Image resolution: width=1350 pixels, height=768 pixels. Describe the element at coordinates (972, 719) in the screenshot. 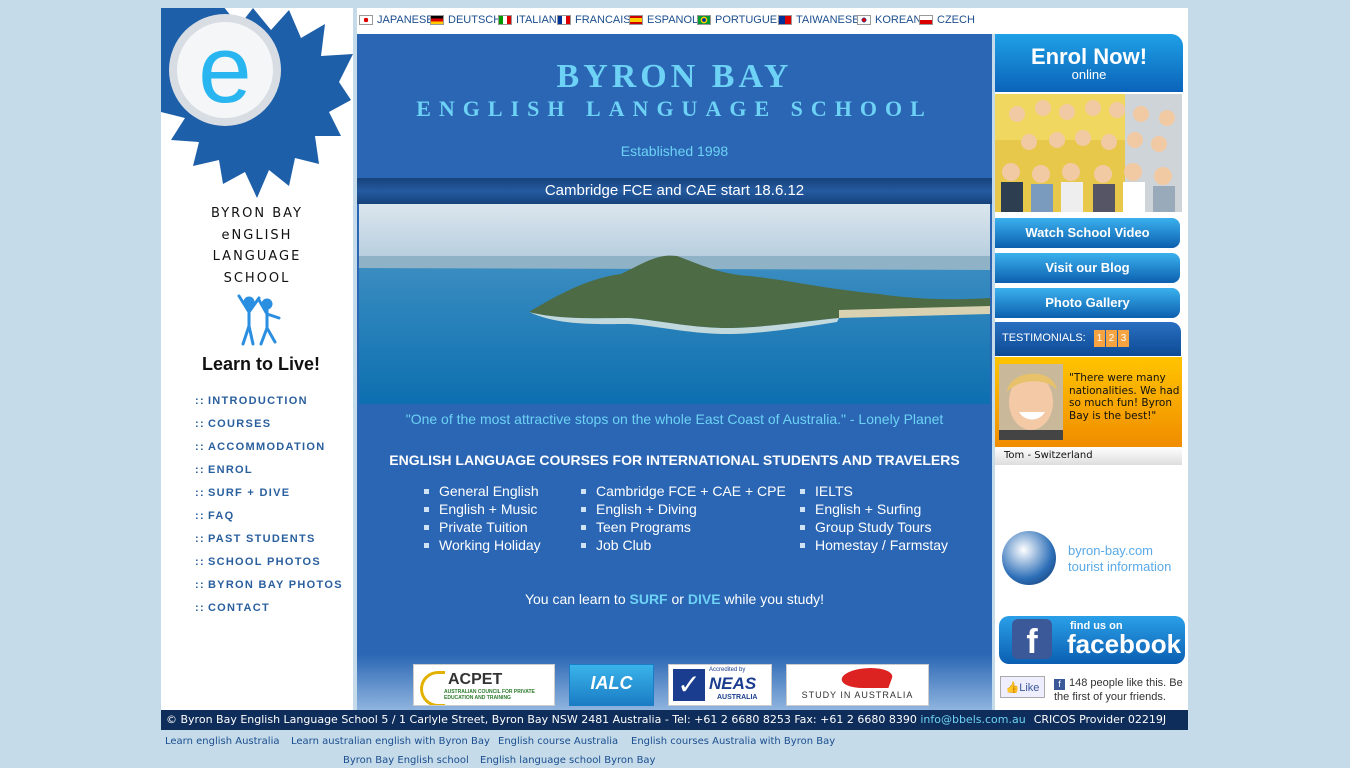

I see `footer-email-link: info@bbels.com.au` at that location.